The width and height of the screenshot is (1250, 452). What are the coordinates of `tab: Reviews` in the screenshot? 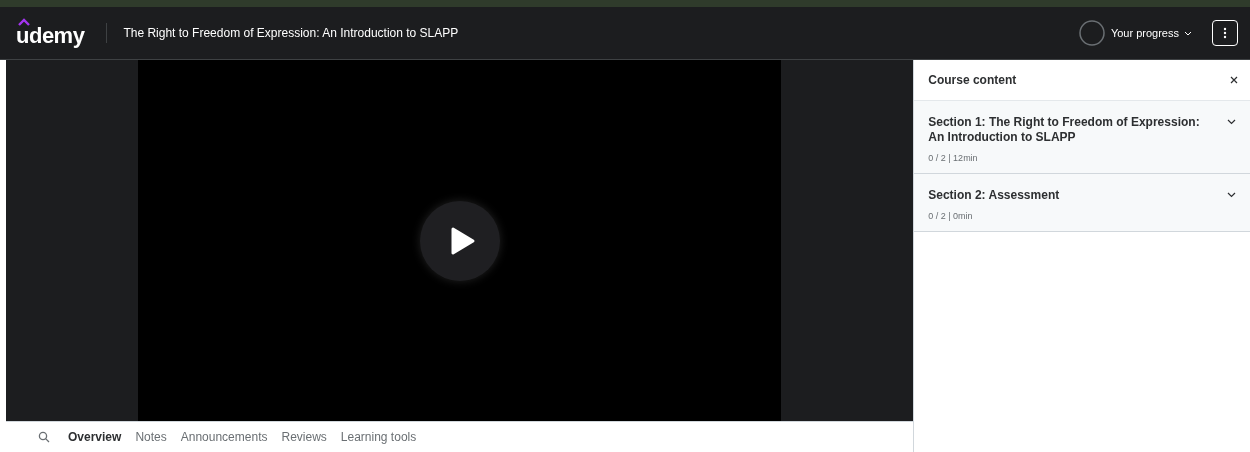 It's located at (304, 437).